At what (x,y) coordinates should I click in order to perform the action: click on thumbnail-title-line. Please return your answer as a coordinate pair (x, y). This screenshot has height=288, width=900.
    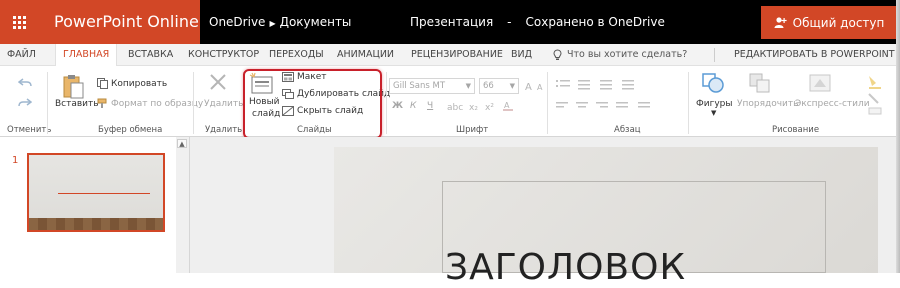
    Looking at the image, I should click on (104, 193).